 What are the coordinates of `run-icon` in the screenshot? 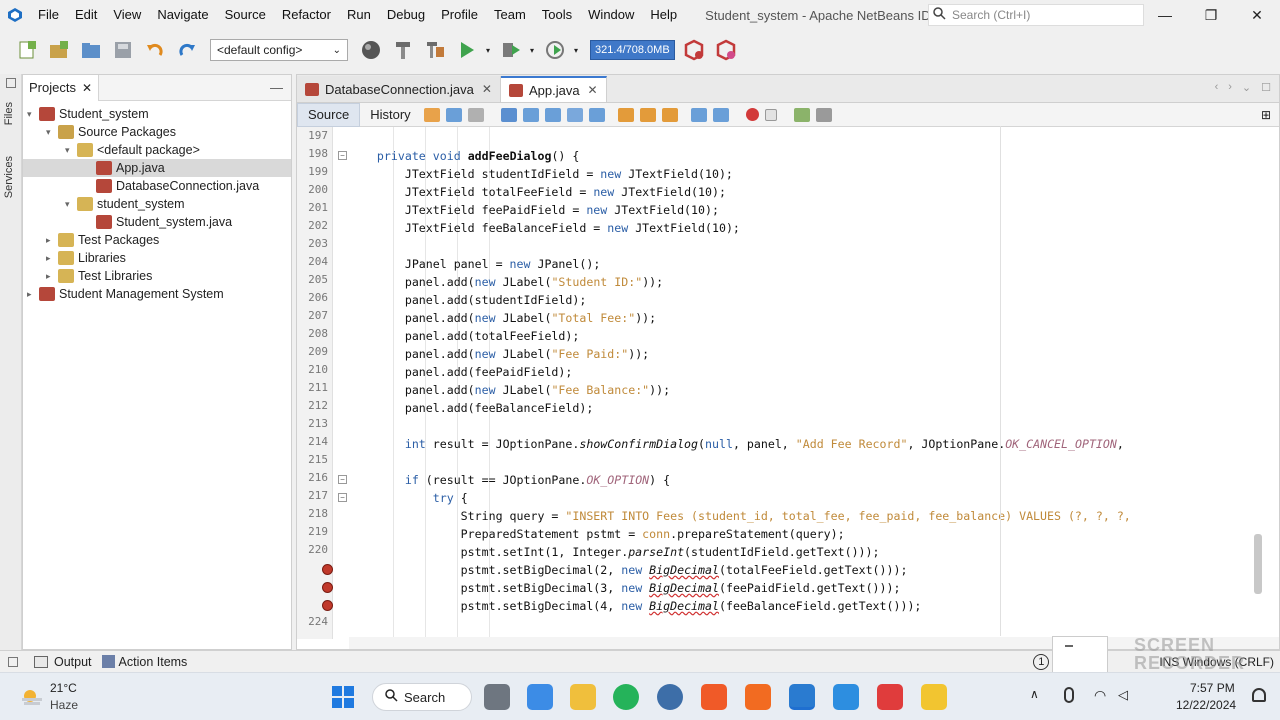 It's located at (467, 50).